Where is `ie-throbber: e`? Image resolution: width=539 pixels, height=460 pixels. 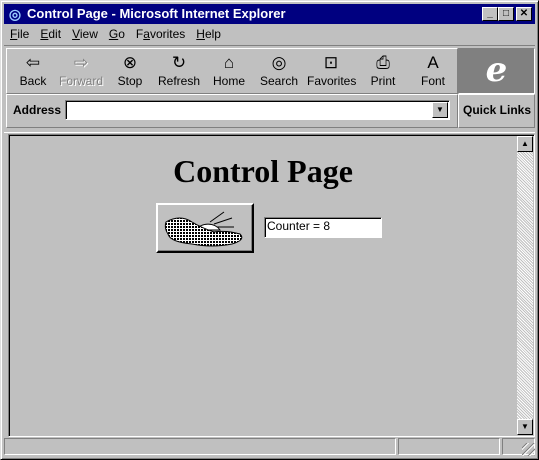 ie-throbber: e is located at coordinates (496, 71).